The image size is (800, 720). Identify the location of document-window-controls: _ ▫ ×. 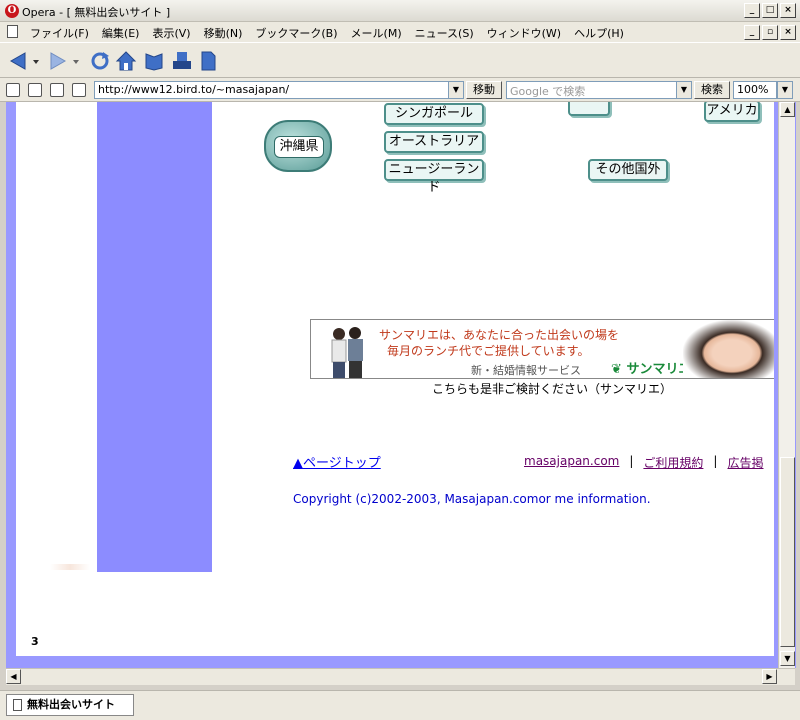
(770, 32).